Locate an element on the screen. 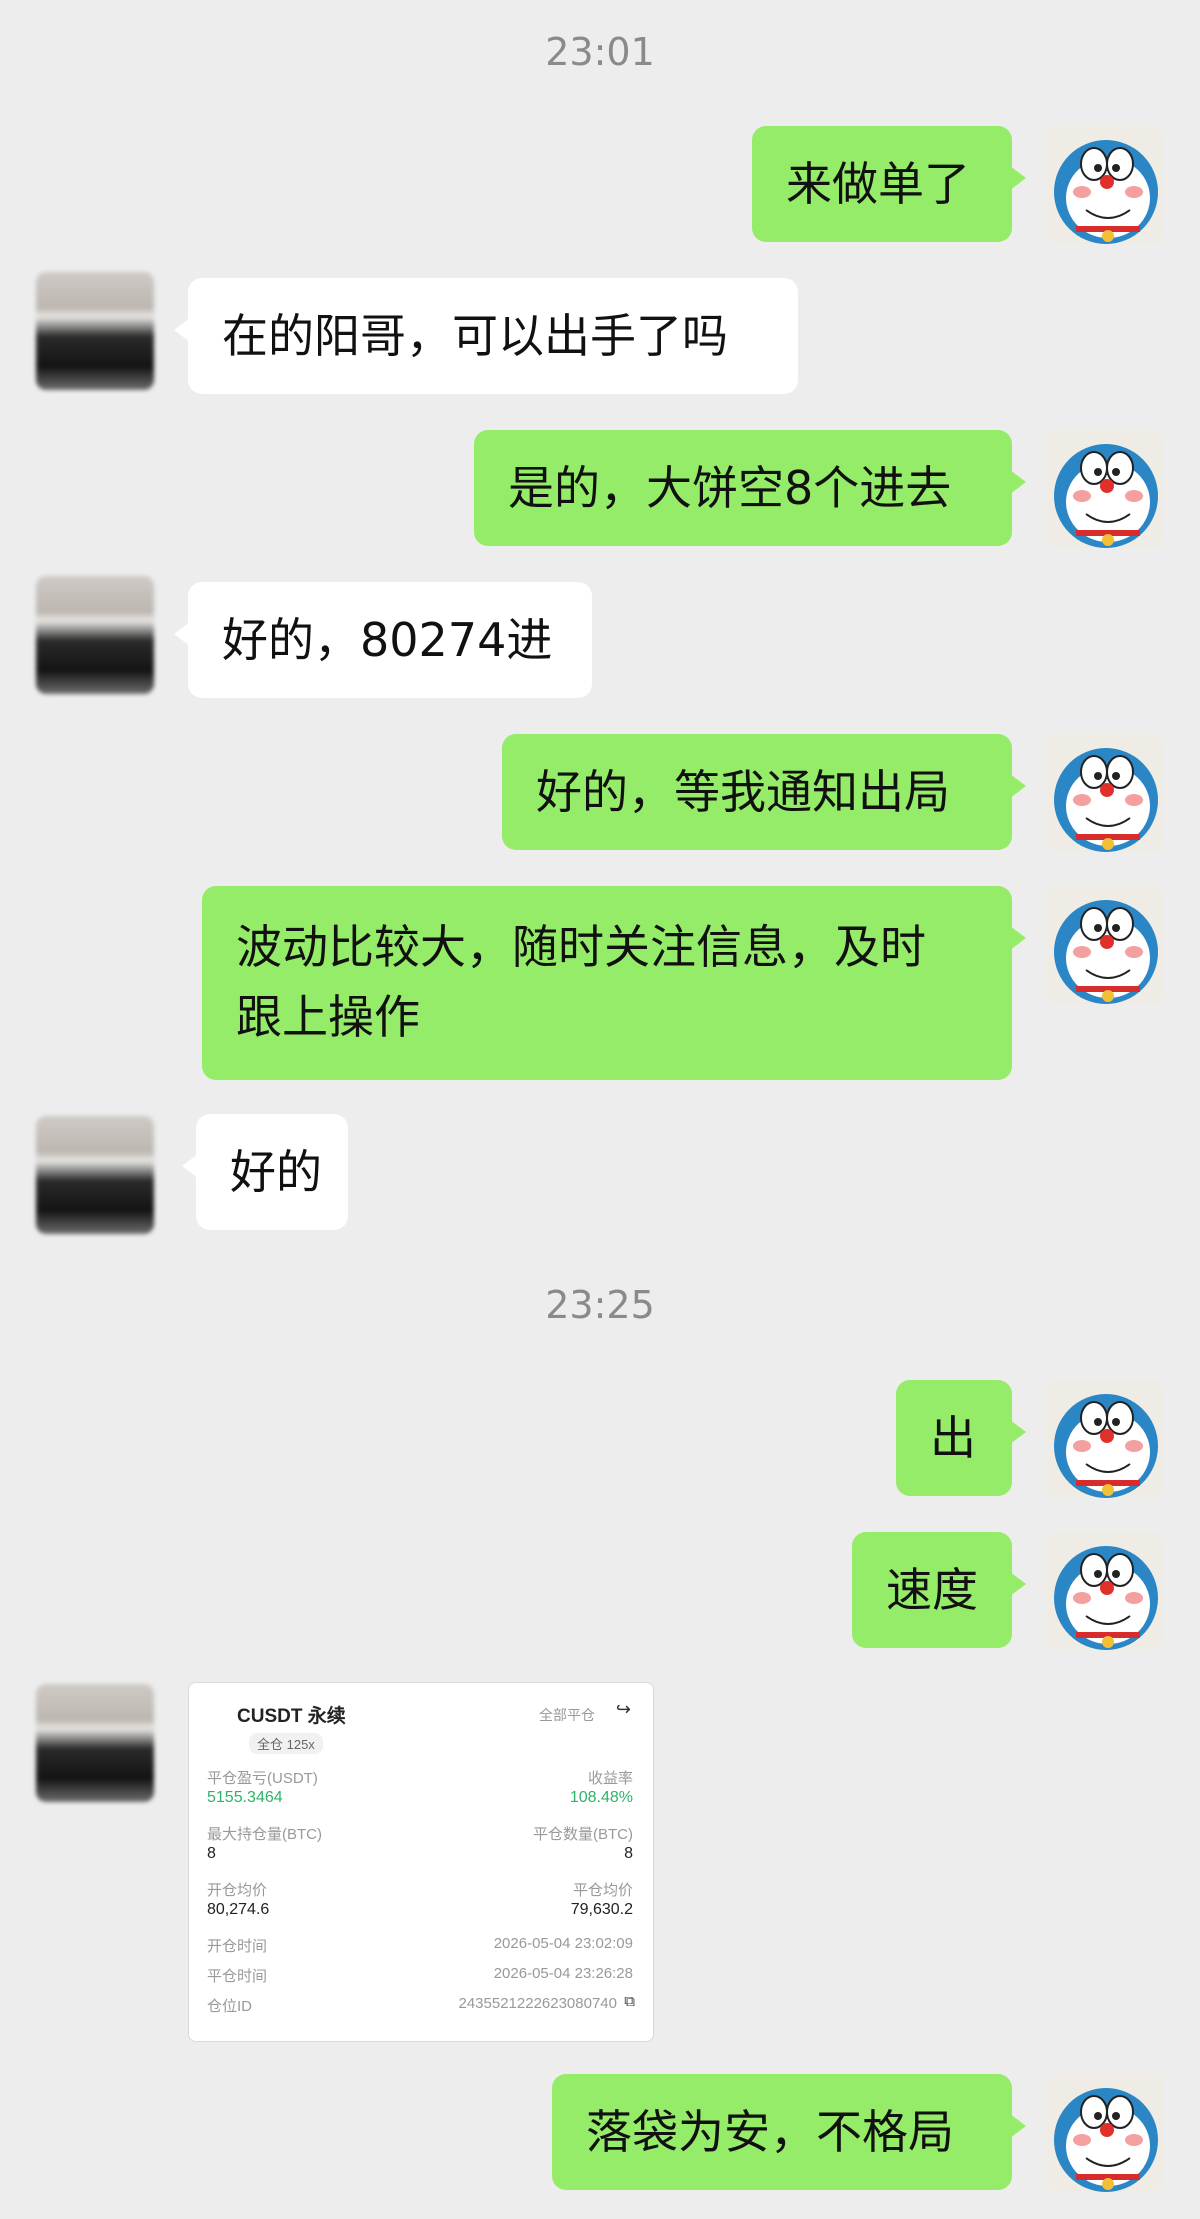 Image resolution: width=1200 pixels, height=2219 pixels. open-time-label: 开仓时间 is located at coordinates (237, 1946).